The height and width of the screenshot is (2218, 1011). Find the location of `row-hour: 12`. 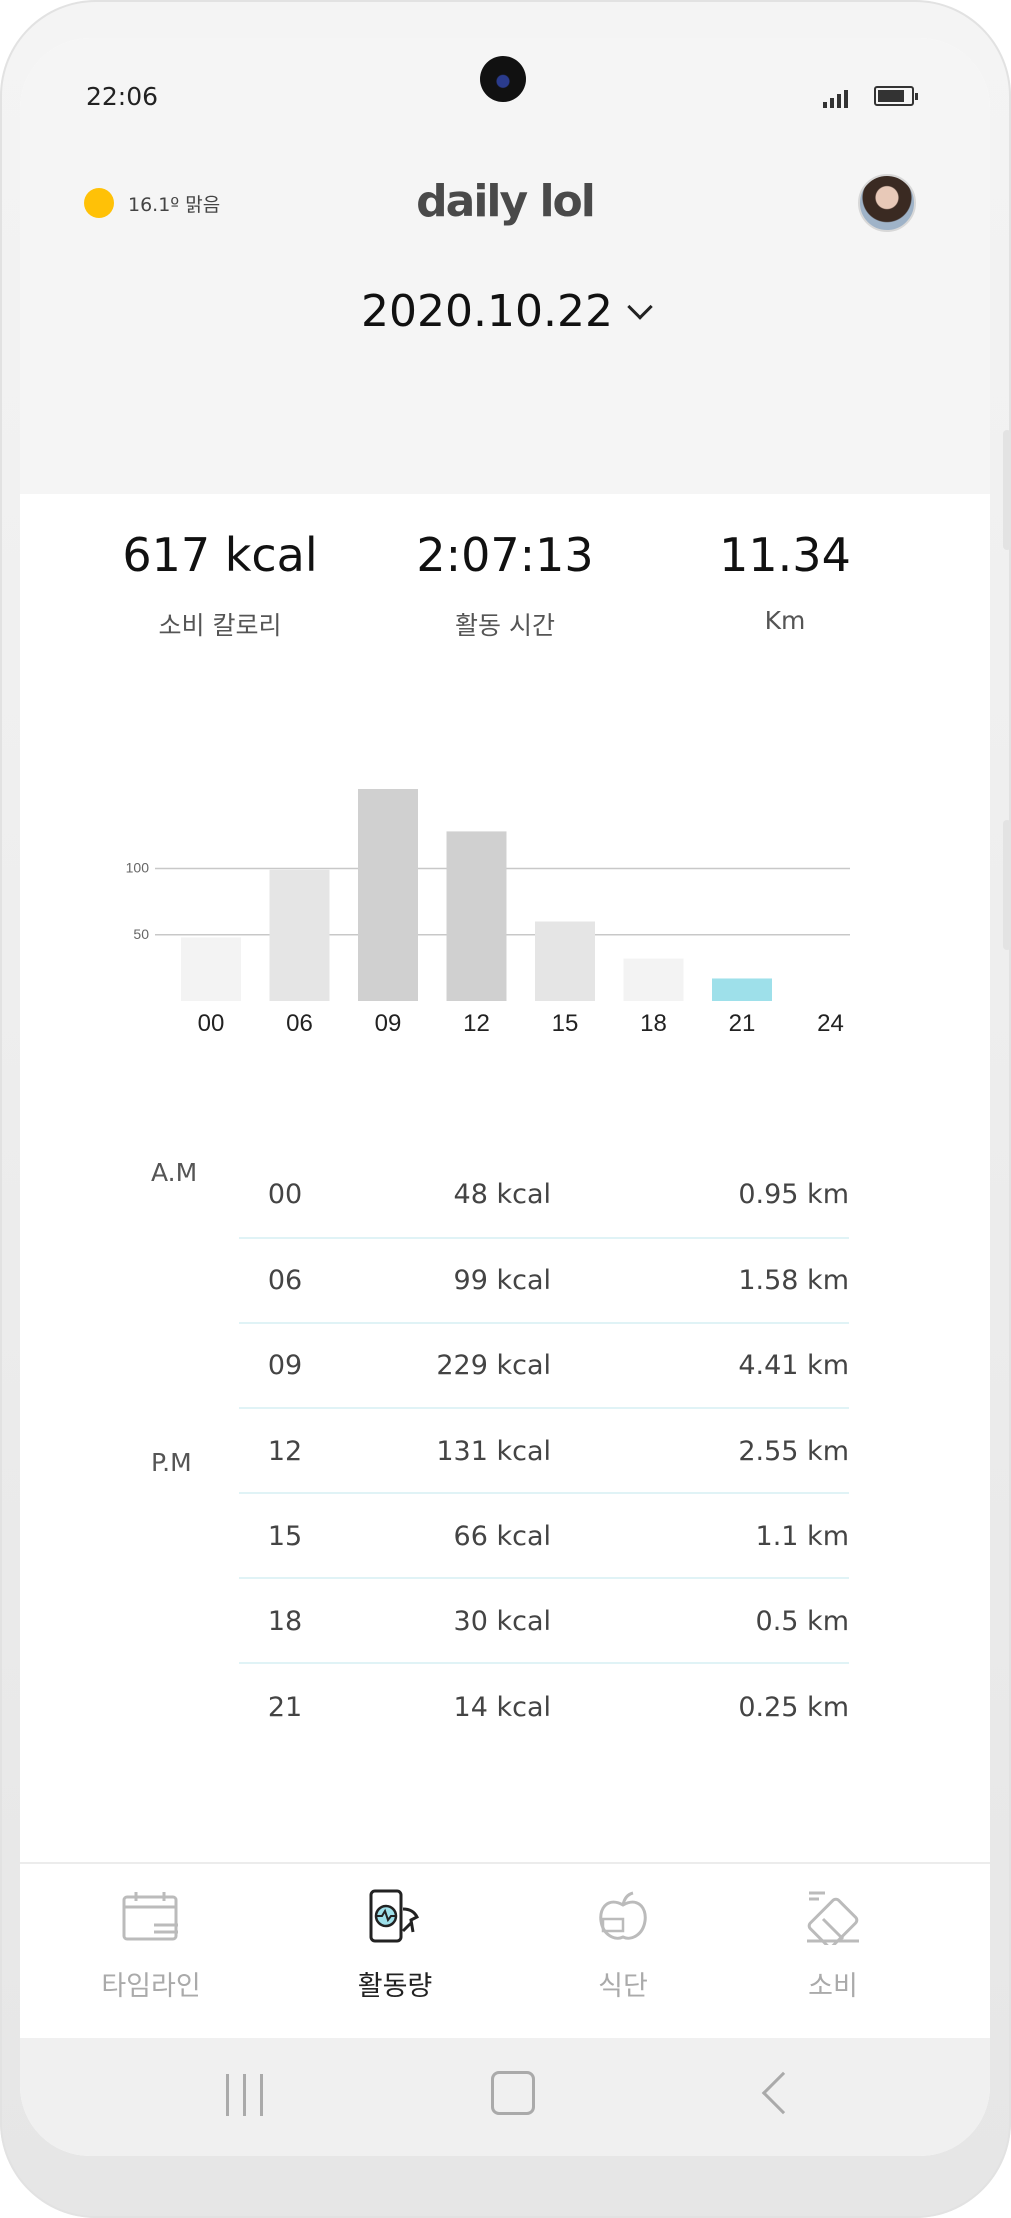

row-hour: 12 is located at coordinates (285, 1451).